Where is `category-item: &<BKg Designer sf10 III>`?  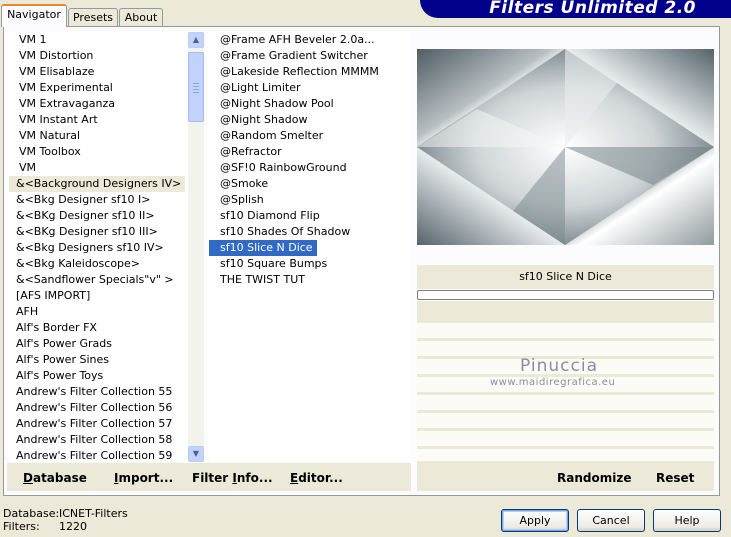 category-item: &<BKg Designer sf10 III> is located at coordinates (98, 232).